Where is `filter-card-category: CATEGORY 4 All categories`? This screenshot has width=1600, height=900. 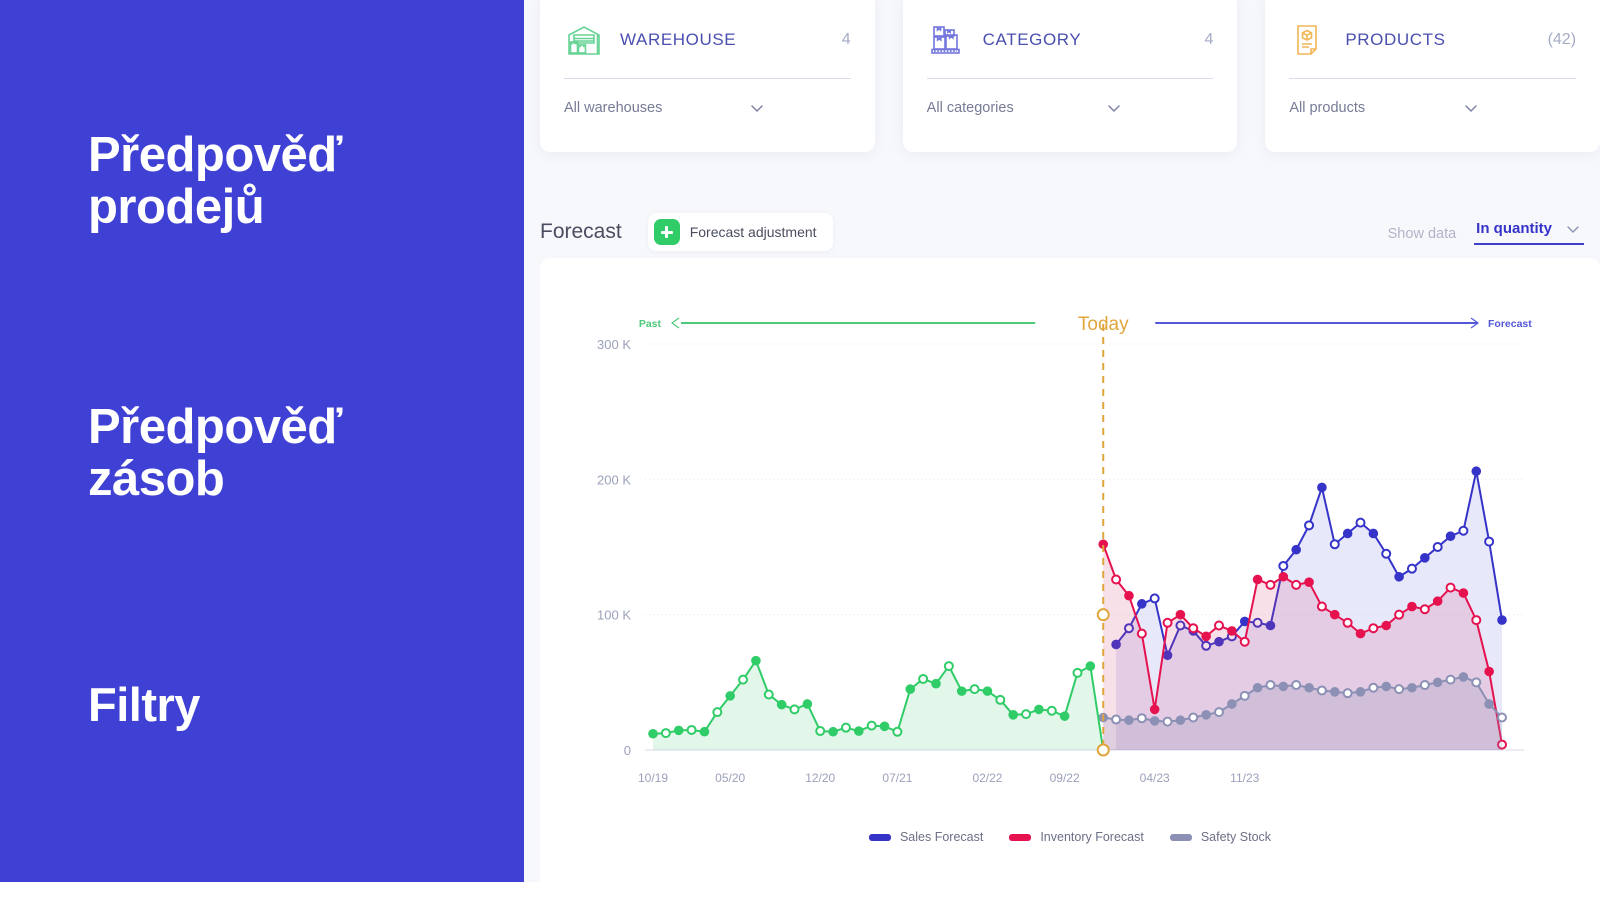
filter-card-category: CATEGORY 4 All categories is located at coordinates (1070, 76).